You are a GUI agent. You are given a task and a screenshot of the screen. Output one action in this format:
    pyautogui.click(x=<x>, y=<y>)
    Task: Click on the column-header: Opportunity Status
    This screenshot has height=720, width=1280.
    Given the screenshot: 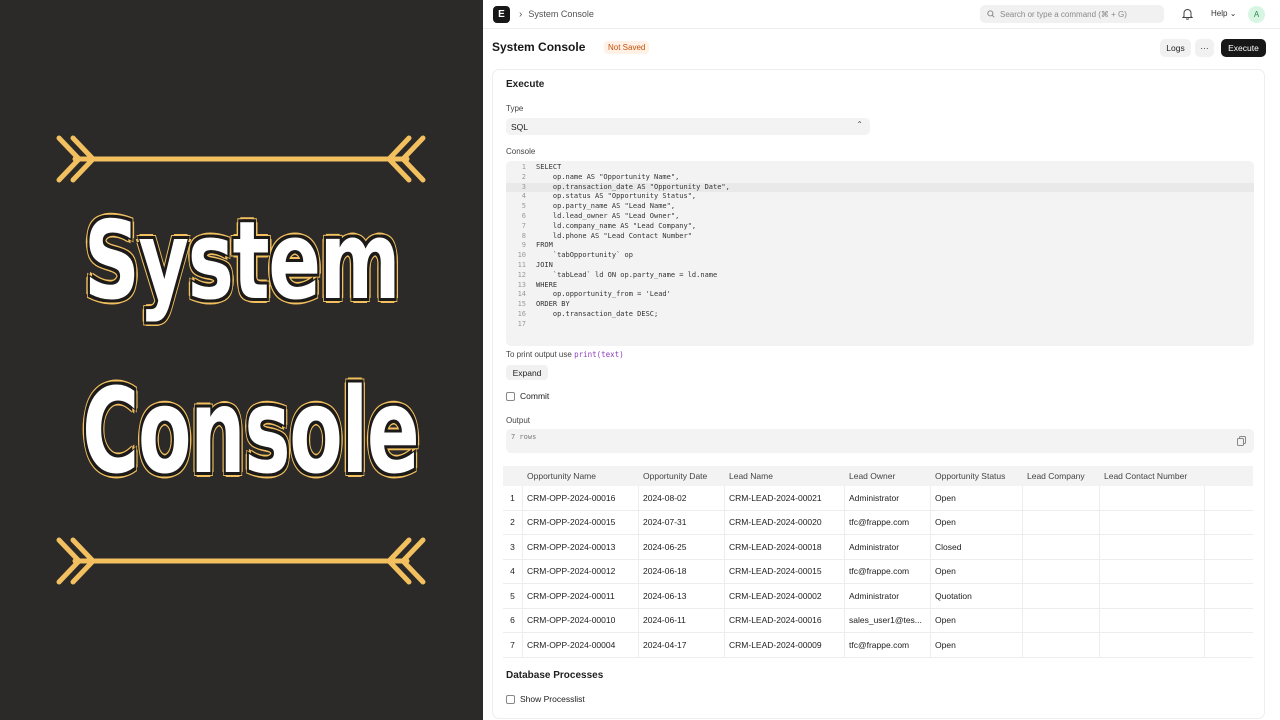 What is the action you would take?
    pyautogui.click(x=977, y=476)
    